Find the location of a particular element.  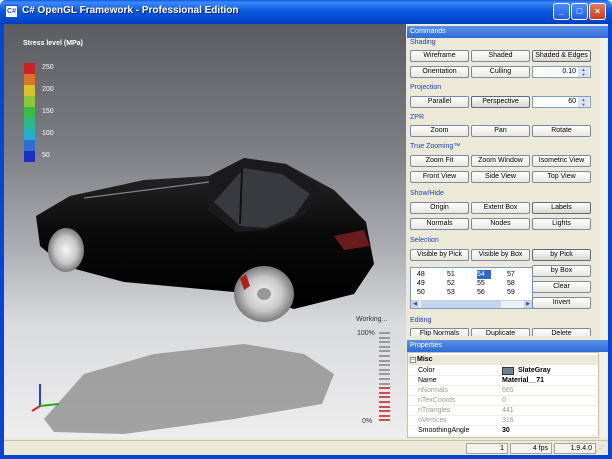

side-view-button: Side View is located at coordinates (500, 177).